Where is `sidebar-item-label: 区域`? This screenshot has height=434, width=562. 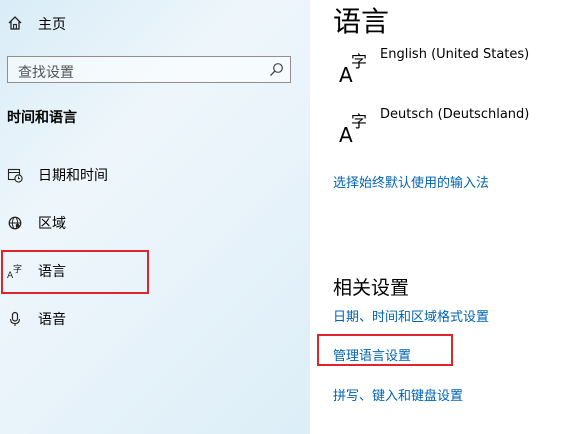
sidebar-item-label: 区域 is located at coordinates (52, 224).